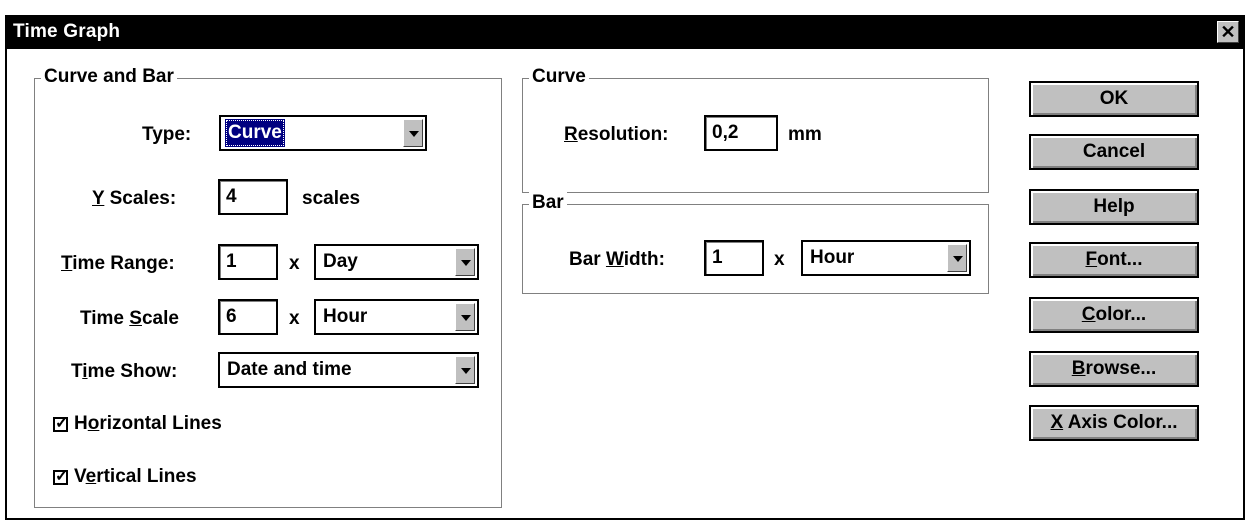 The height and width of the screenshot is (523, 1252). Describe the element at coordinates (559, 77) in the screenshot. I see `curve-legend: Curve` at that location.